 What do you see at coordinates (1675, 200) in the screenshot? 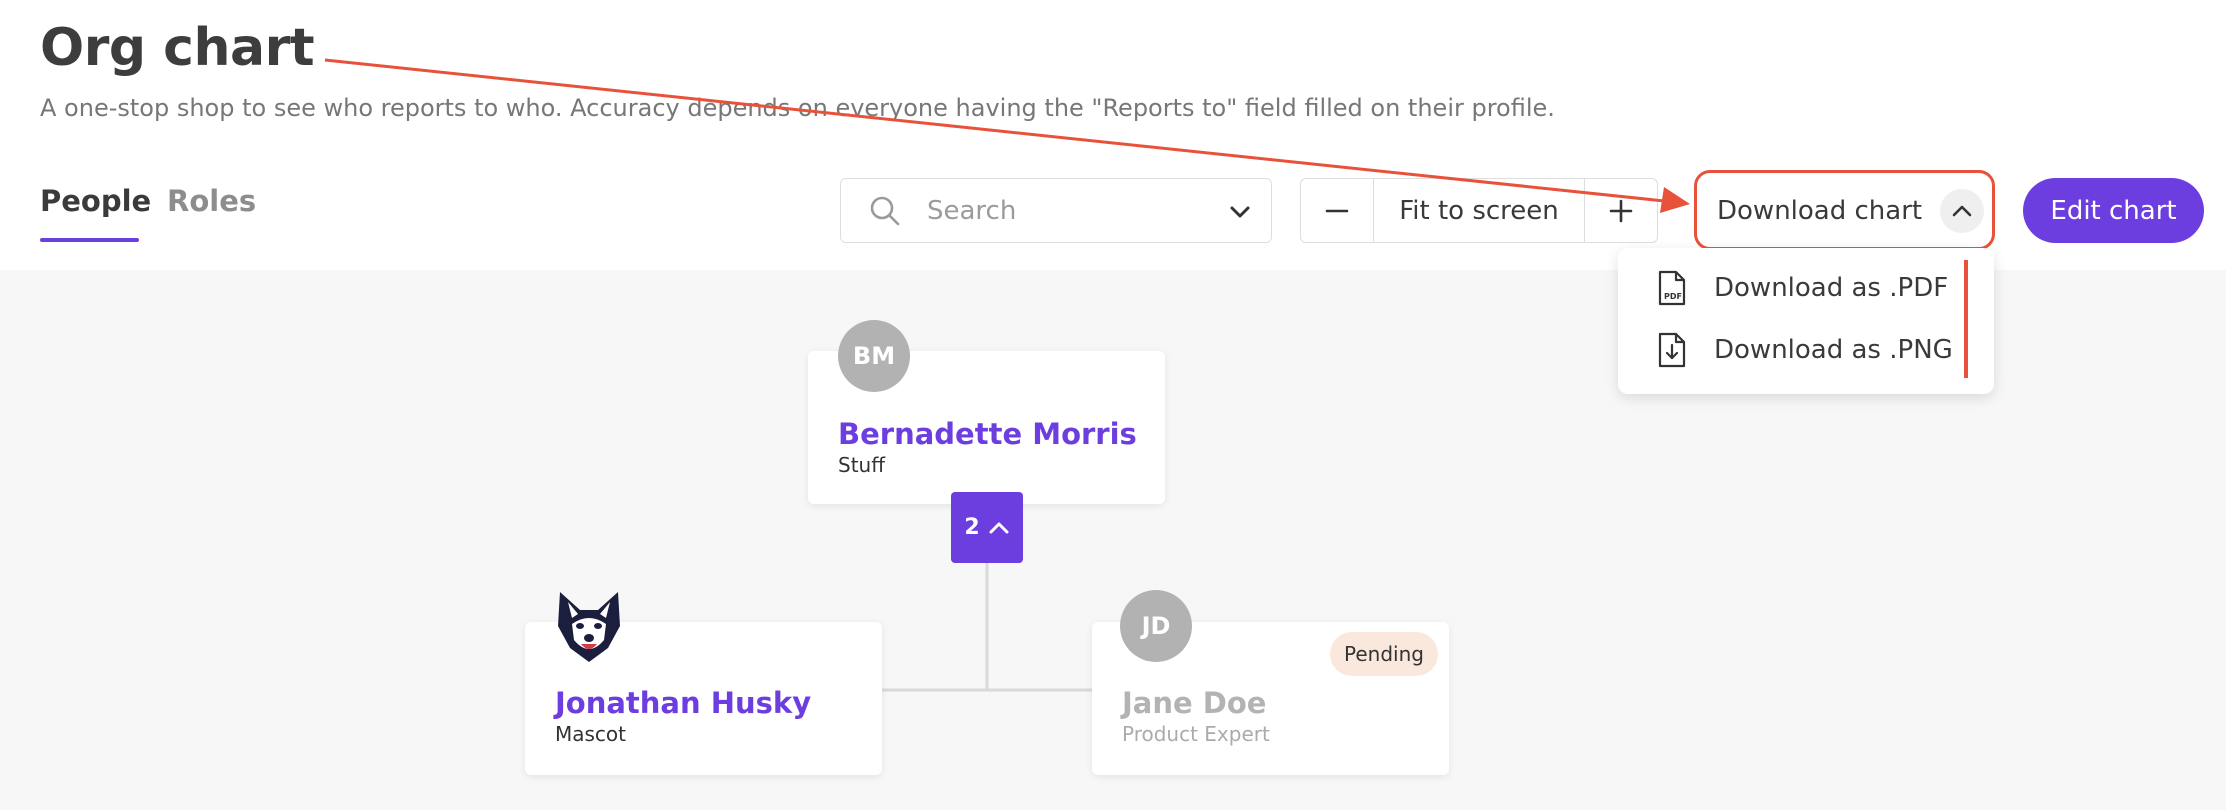
I see `annotation-arrow-head` at bounding box center [1675, 200].